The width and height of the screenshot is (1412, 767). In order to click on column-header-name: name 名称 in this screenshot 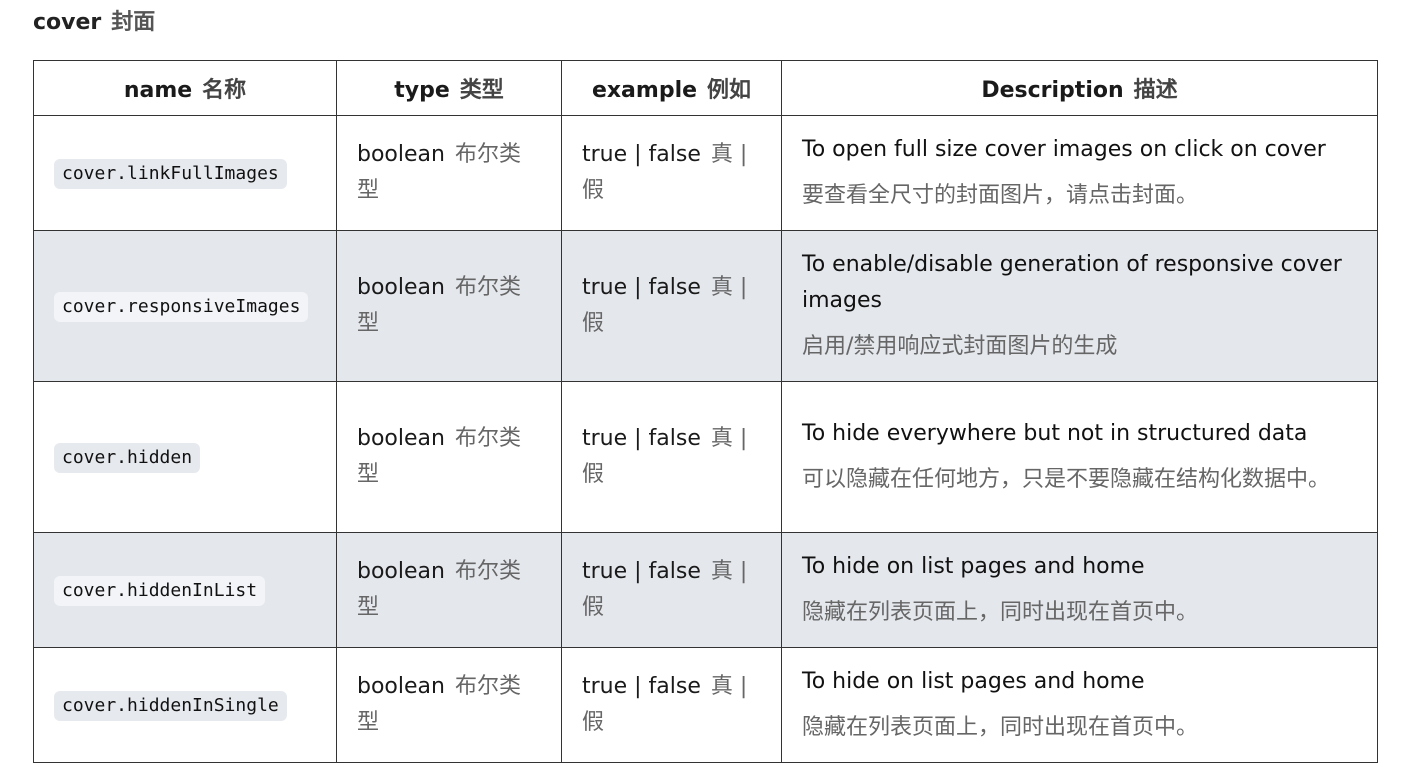, I will do `click(185, 88)`.